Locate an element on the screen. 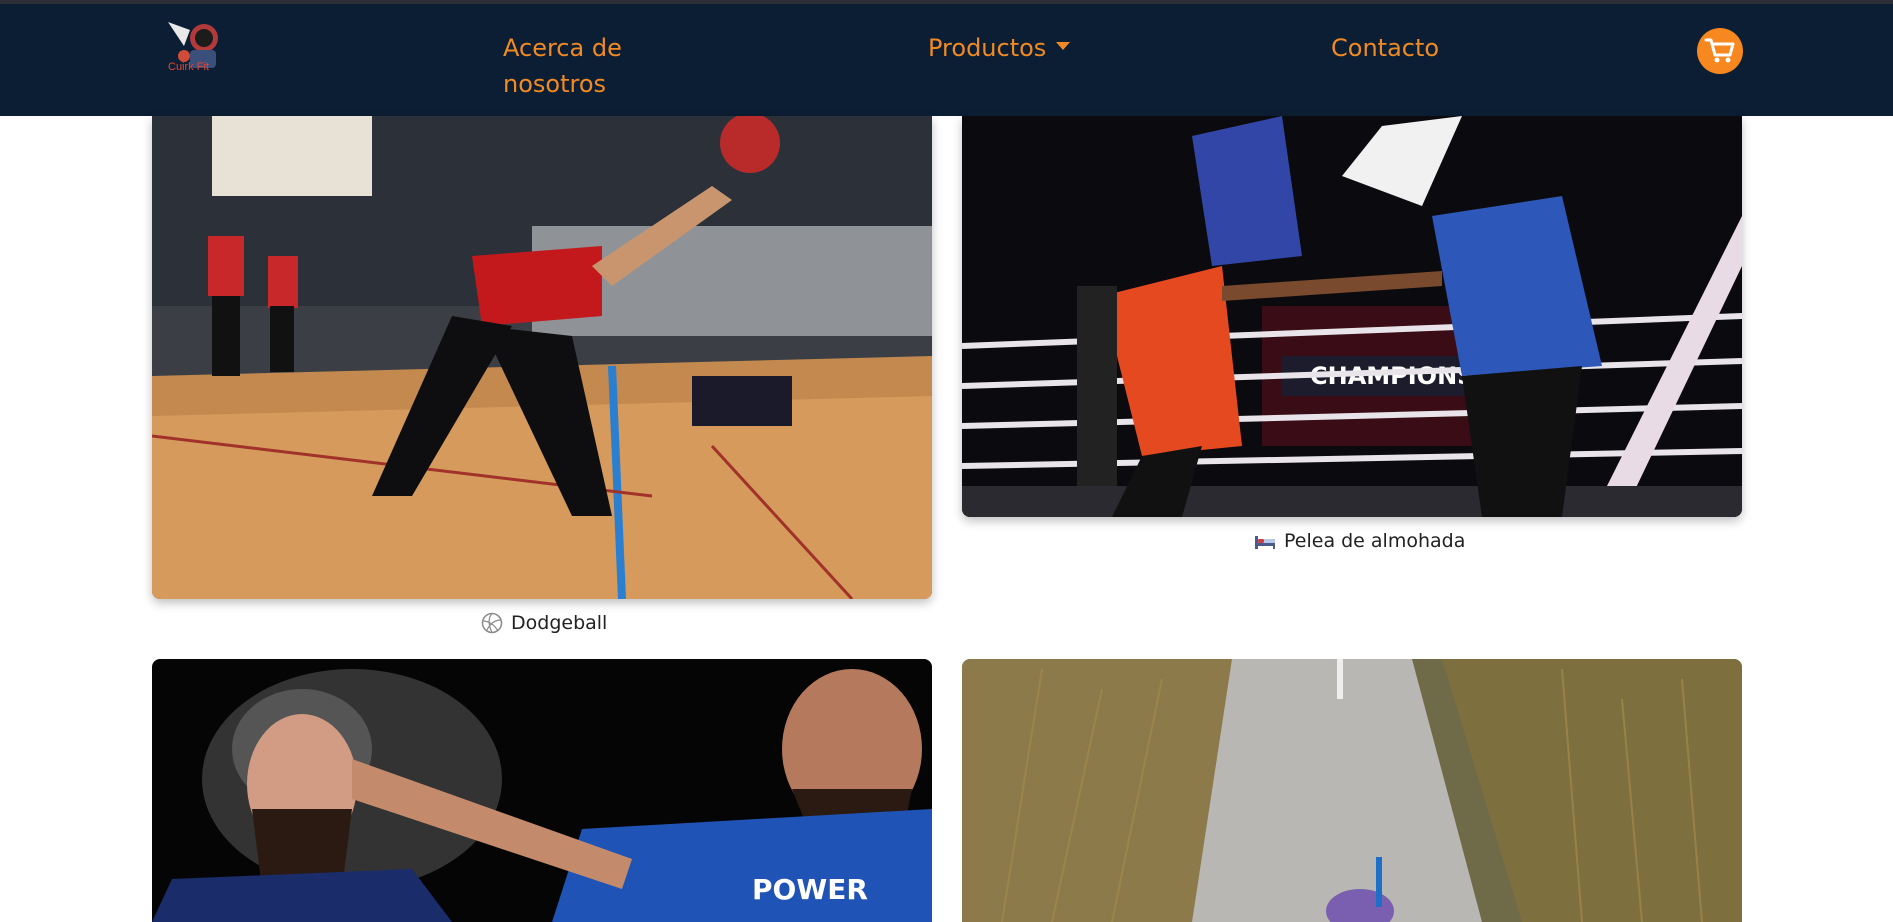 The height and width of the screenshot is (922, 1893). brand-logo: Cuirk Fit is located at coordinates (193, 46).